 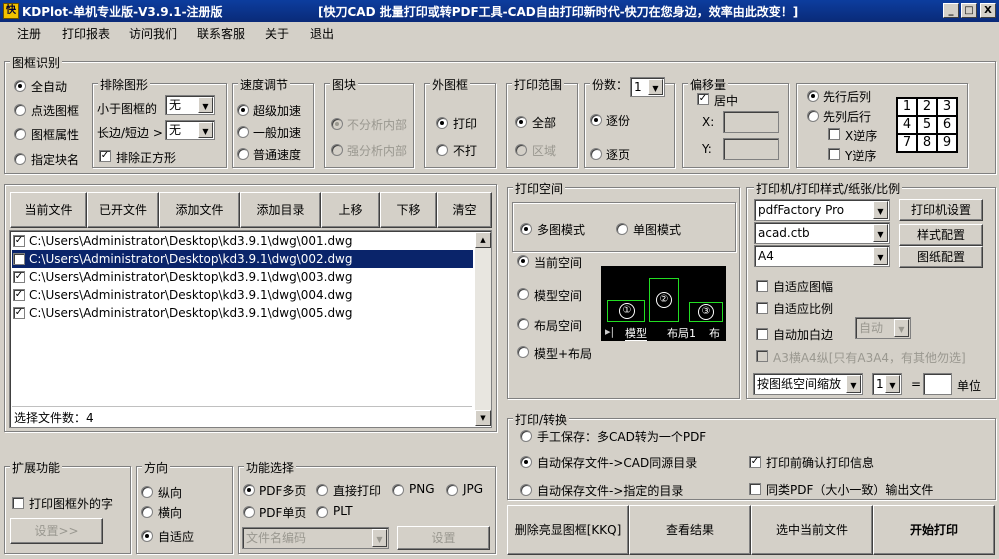 What do you see at coordinates (18, 503) in the screenshot?
I see `print-outside-checkbox` at bounding box center [18, 503].